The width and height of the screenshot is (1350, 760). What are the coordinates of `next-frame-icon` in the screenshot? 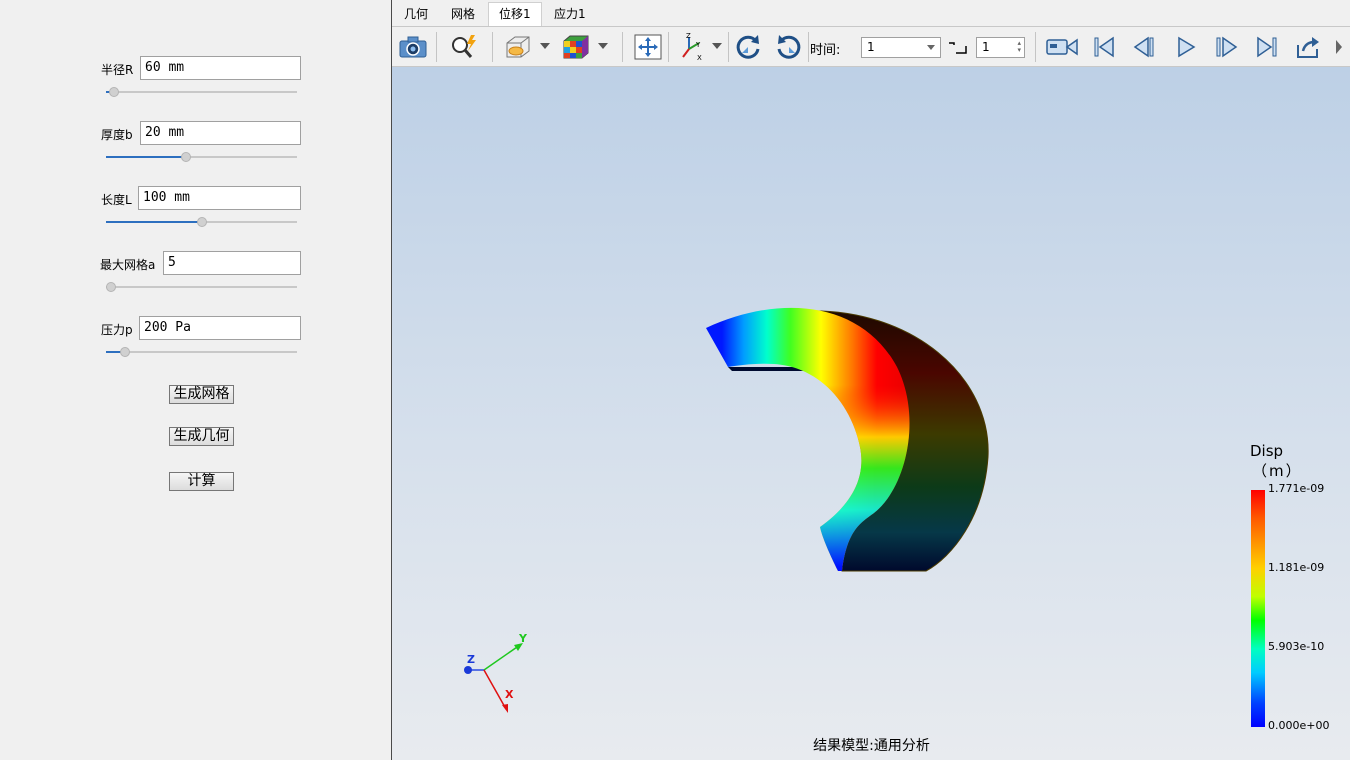 It's located at (1226, 47).